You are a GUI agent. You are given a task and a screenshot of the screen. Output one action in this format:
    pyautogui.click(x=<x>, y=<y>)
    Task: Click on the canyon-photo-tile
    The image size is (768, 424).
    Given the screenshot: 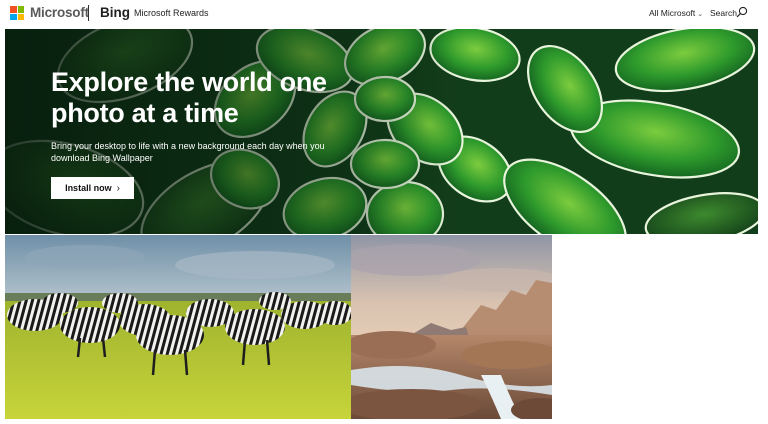 What is the action you would take?
    pyautogui.click(x=451, y=327)
    